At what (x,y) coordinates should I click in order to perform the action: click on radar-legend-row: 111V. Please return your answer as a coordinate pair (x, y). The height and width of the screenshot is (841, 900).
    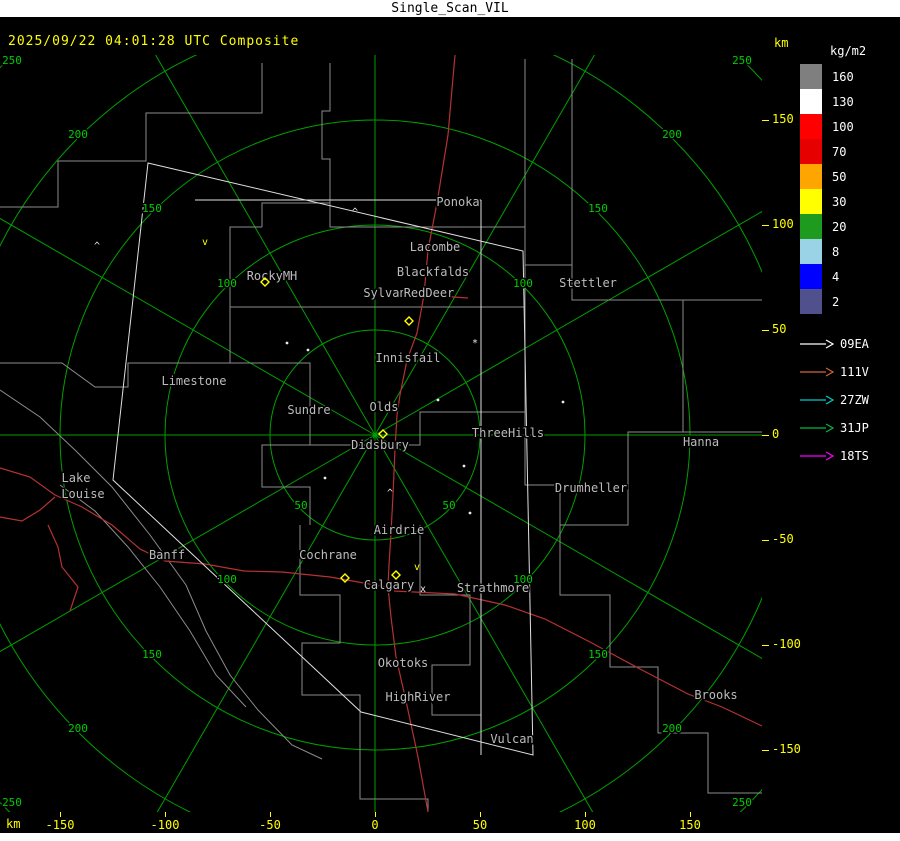
    Looking at the image, I should click on (850, 372).